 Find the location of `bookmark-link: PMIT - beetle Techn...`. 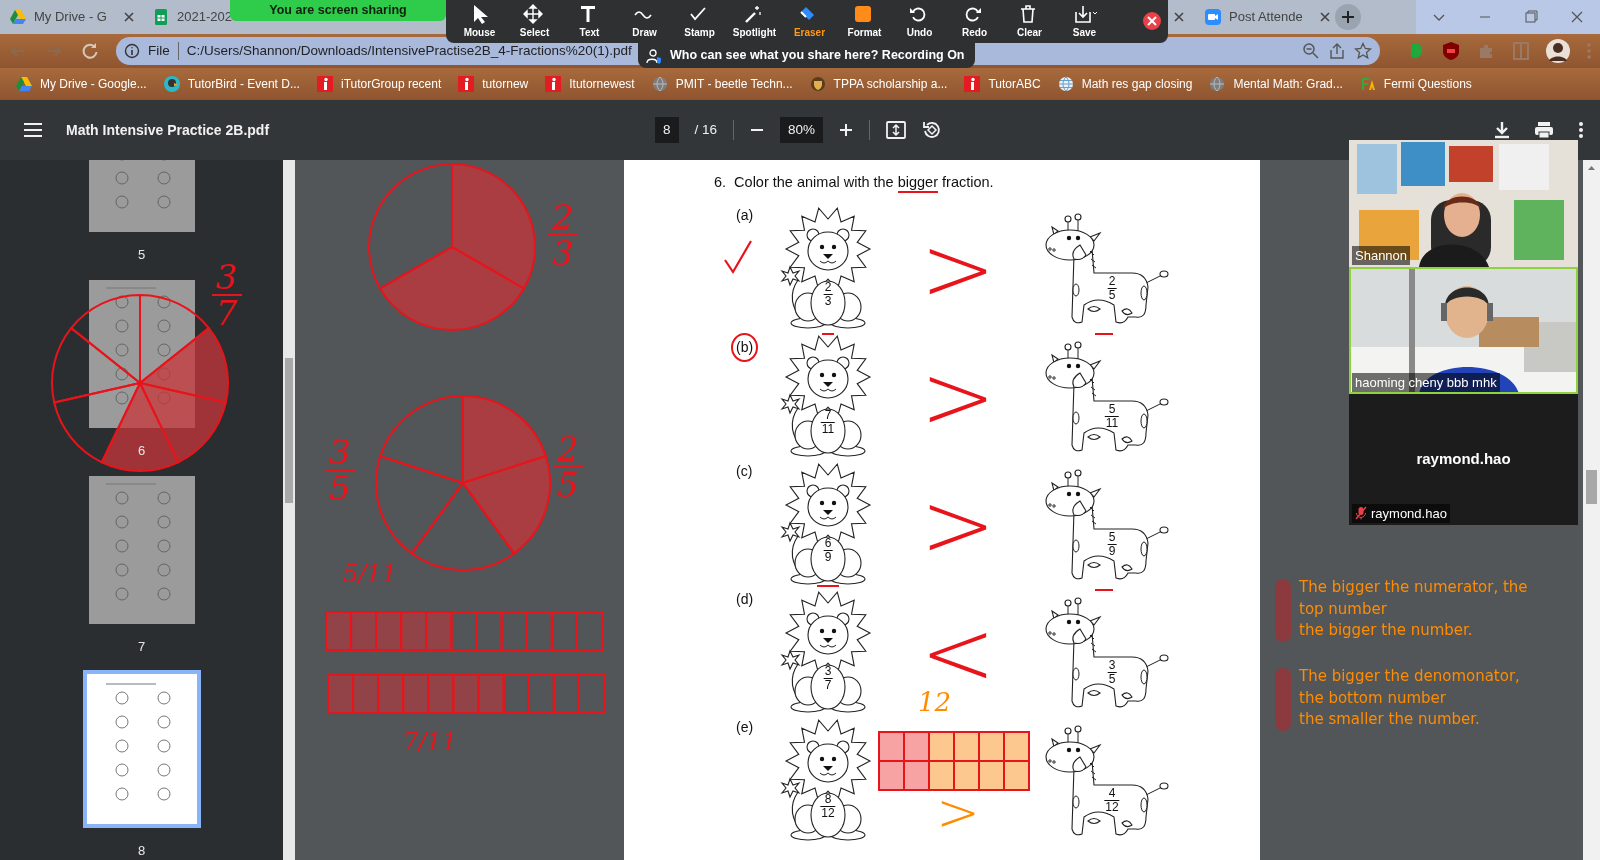

bookmark-link: PMIT - beetle Techn... is located at coordinates (734, 84).